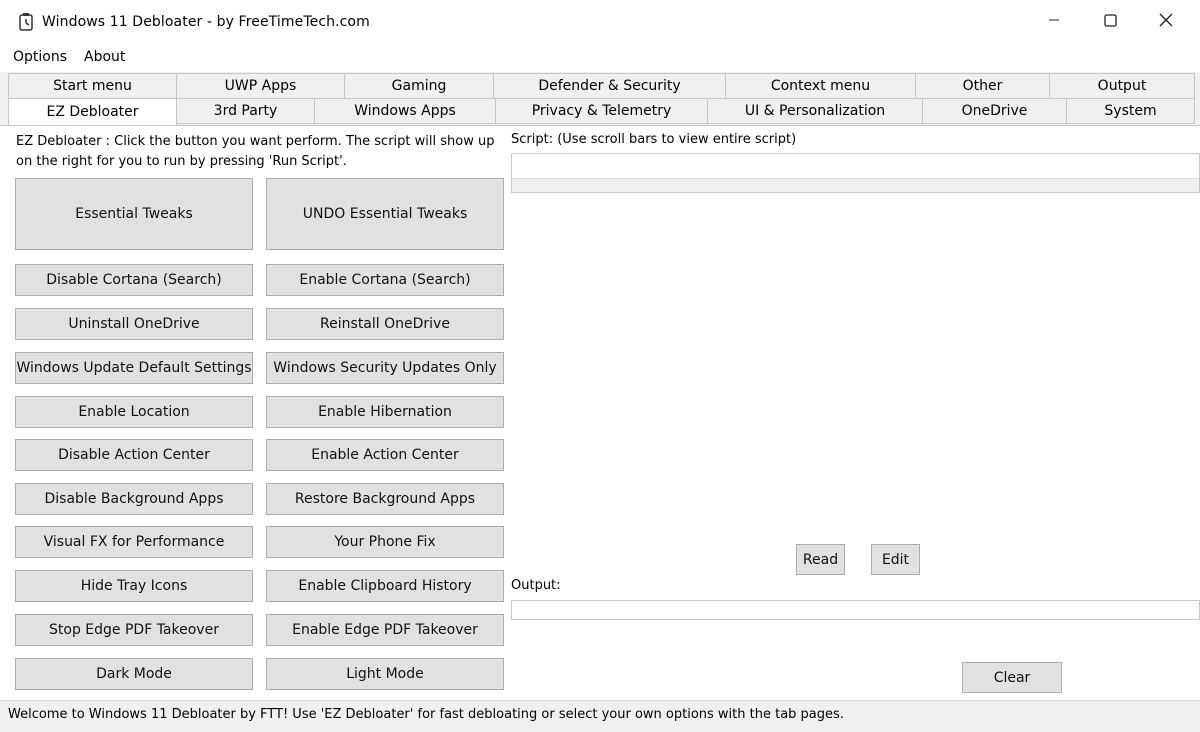 The image size is (1200, 732). I want to click on tab-output: Output, so click(1122, 86).